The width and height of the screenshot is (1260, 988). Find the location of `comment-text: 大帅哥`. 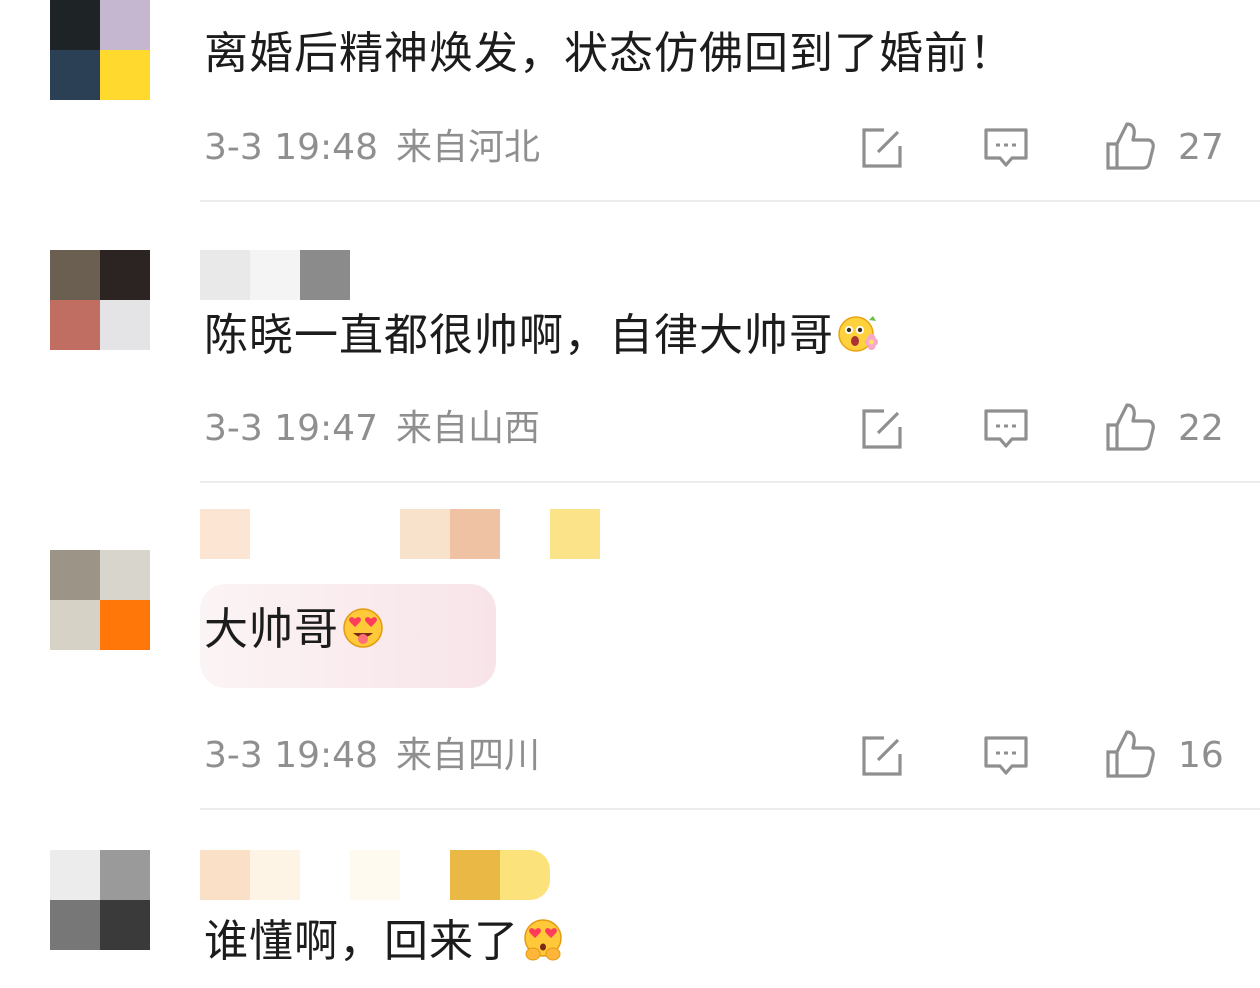

comment-text: 大帅哥 is located at coordinates (294, 630).